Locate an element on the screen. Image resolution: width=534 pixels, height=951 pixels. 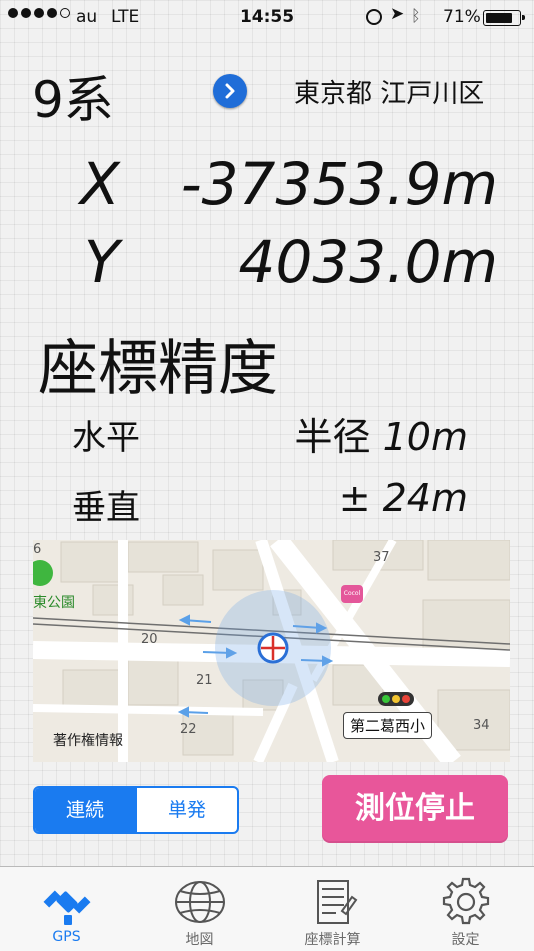
y-value: 4033.0m is located at coordinates (368, 262).